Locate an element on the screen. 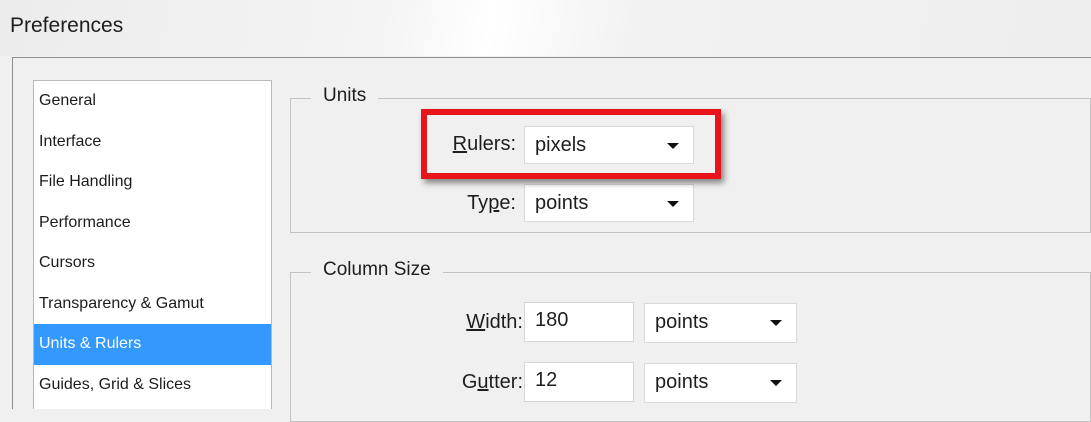  gutter-unit-value: points is located at coordinates (682, 382).